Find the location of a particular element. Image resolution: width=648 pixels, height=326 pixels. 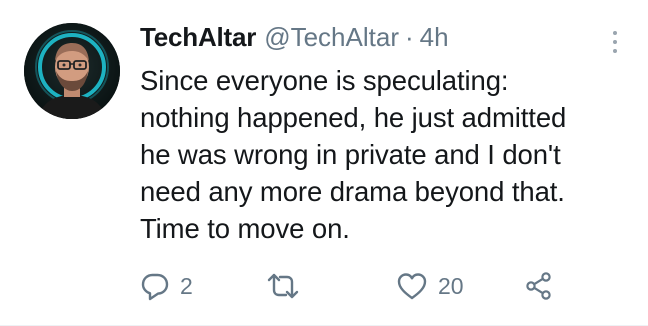

share-button is located at coordinates (539, 286).